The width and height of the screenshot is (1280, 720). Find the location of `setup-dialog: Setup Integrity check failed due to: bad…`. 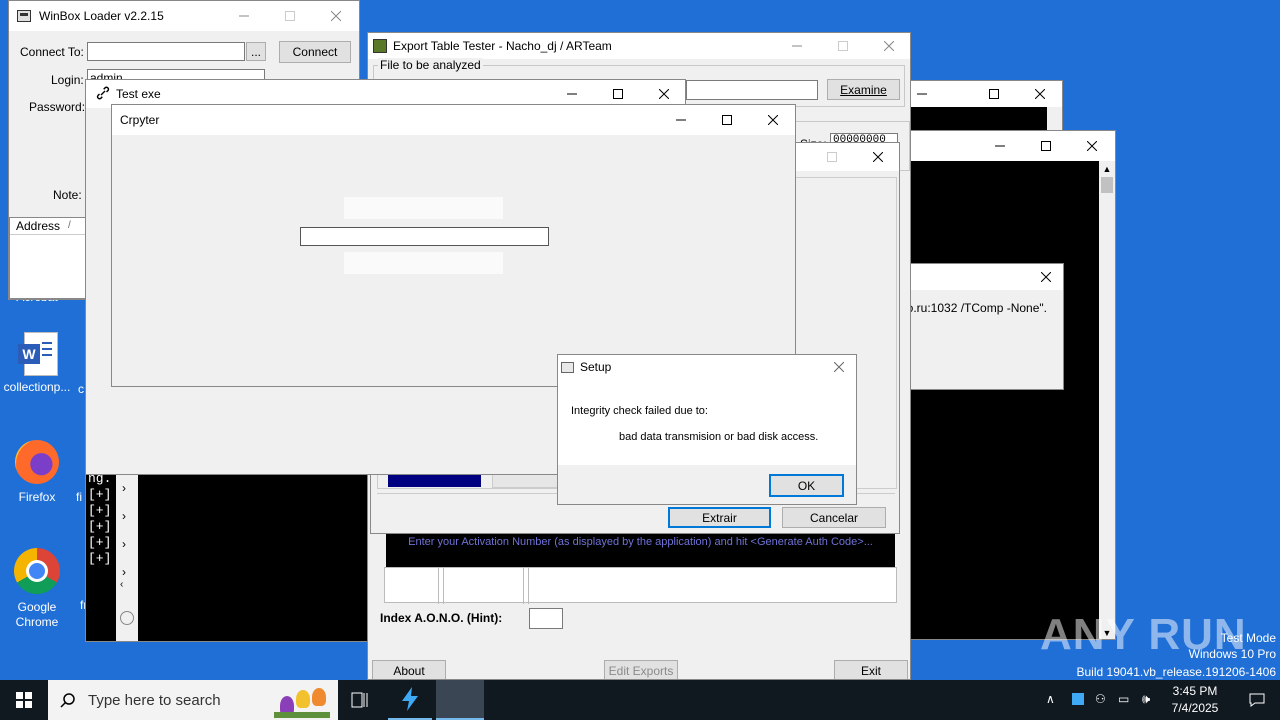

setup-dialog: Setup Integrity check failed due to: bad… is located at coordinates (707, 429).